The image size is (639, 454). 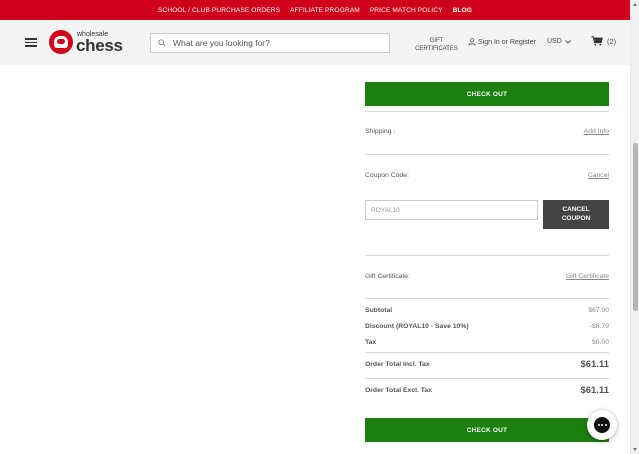 I want to click on checkout-button-top: CHECK OUT, so click(x=487, y=94).